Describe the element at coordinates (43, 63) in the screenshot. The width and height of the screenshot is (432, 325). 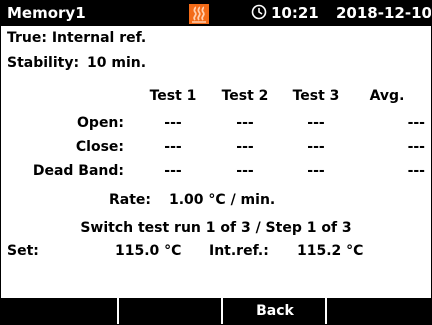
I see `stability-label: Stability:` at that location.